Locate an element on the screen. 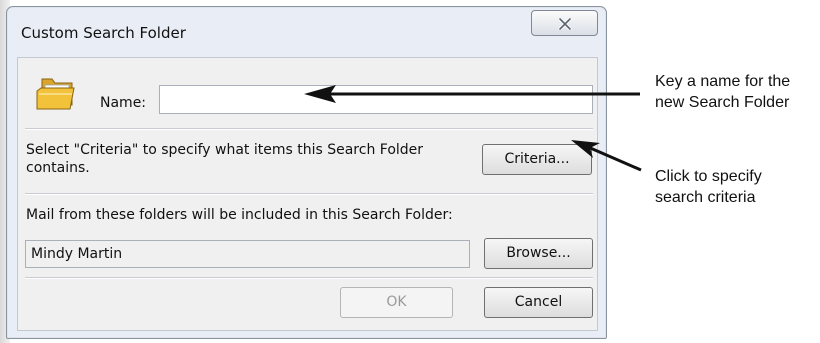 This screenshot has width=820, height=343. name-callout-line2: new Search Folder is located at coordinates (722, 102).